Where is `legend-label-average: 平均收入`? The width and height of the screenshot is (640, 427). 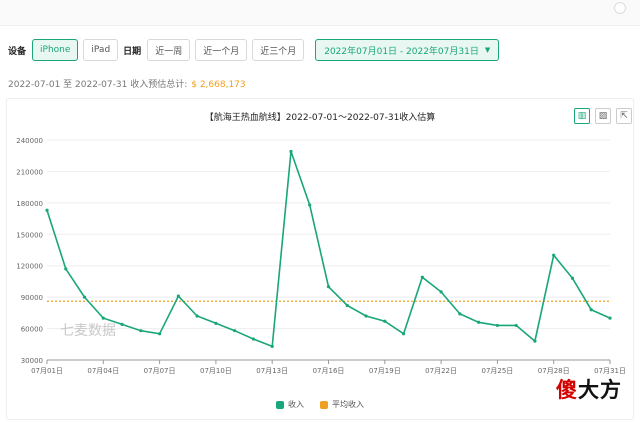 legend-label-average: 平均收入 is located at coordinates (348, 404).